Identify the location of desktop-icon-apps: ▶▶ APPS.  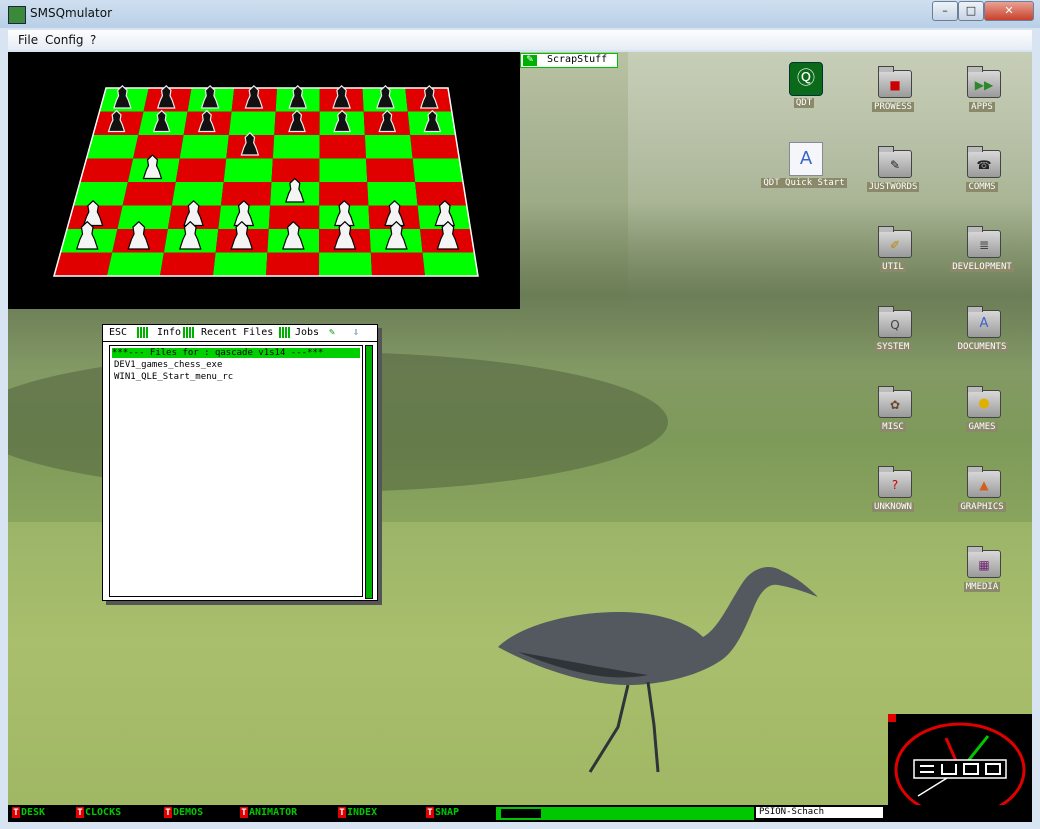
(982, 97).